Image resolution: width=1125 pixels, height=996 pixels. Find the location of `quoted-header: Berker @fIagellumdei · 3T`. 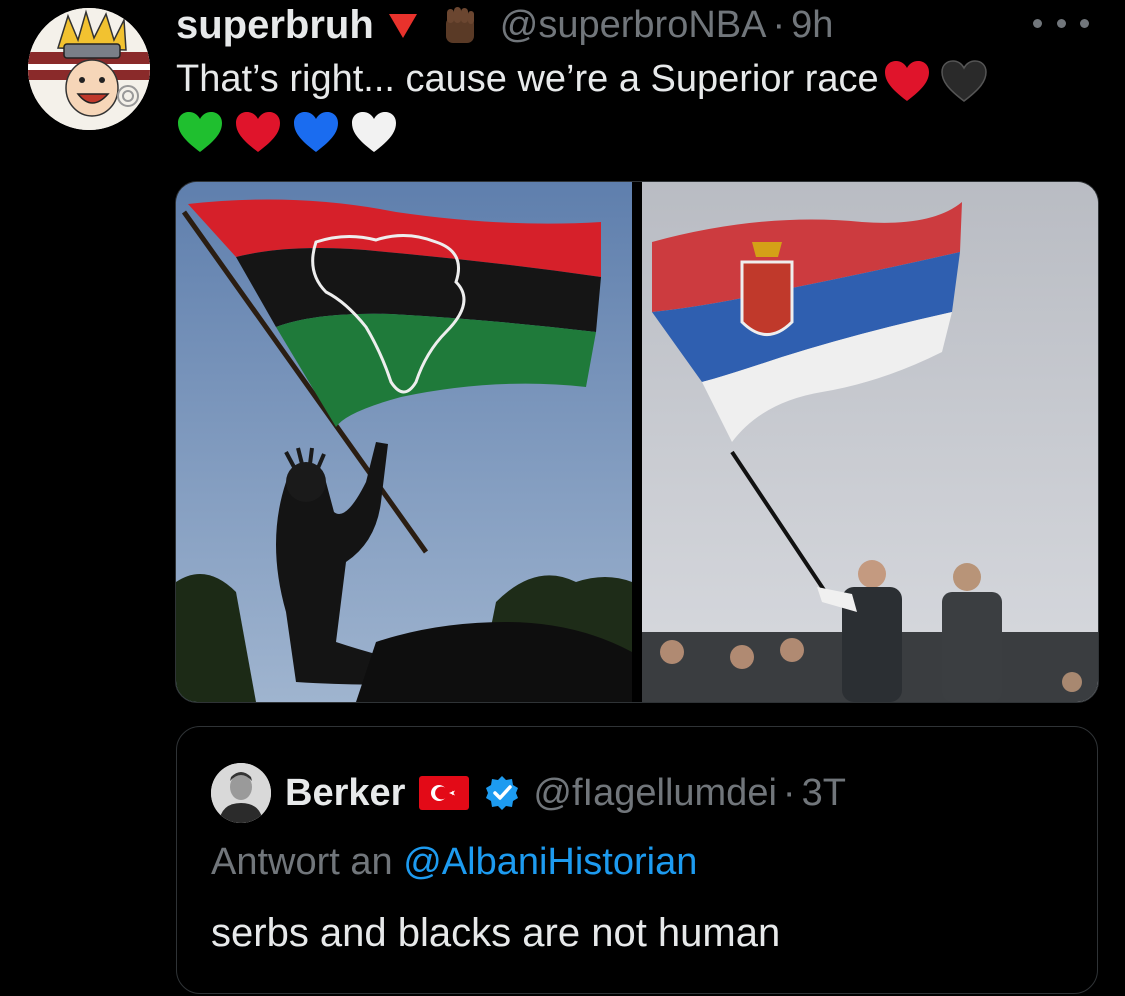

quoted-header: Berker @fIagellumdei · 3T is located at coordinates (565, 793).